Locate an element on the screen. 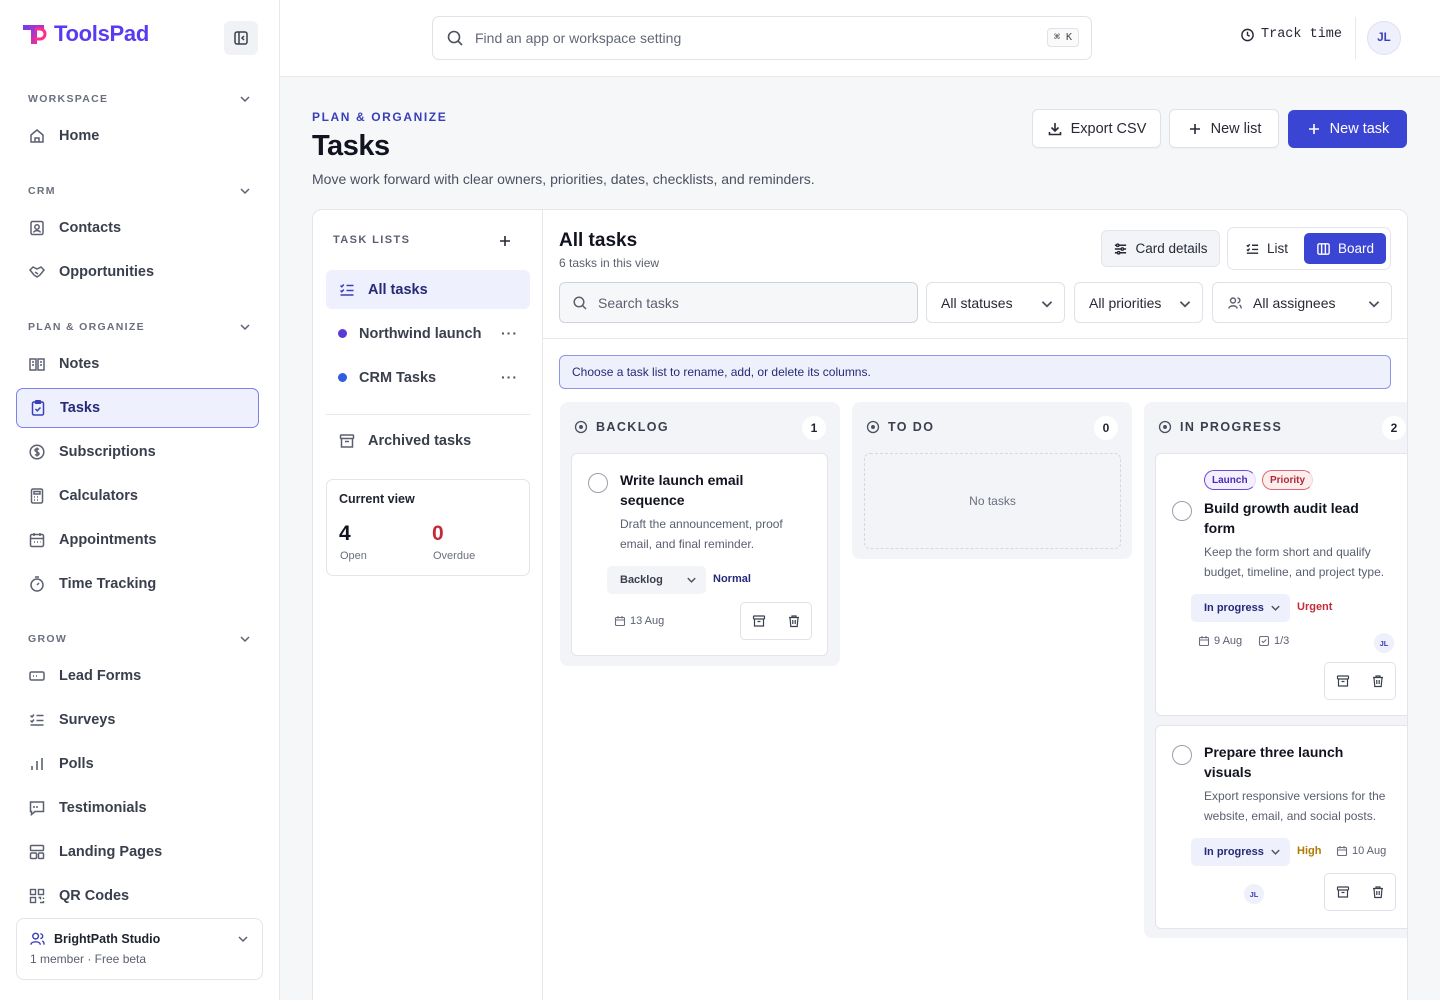  clipboard-check-icon is located at coordinates (38, 408).